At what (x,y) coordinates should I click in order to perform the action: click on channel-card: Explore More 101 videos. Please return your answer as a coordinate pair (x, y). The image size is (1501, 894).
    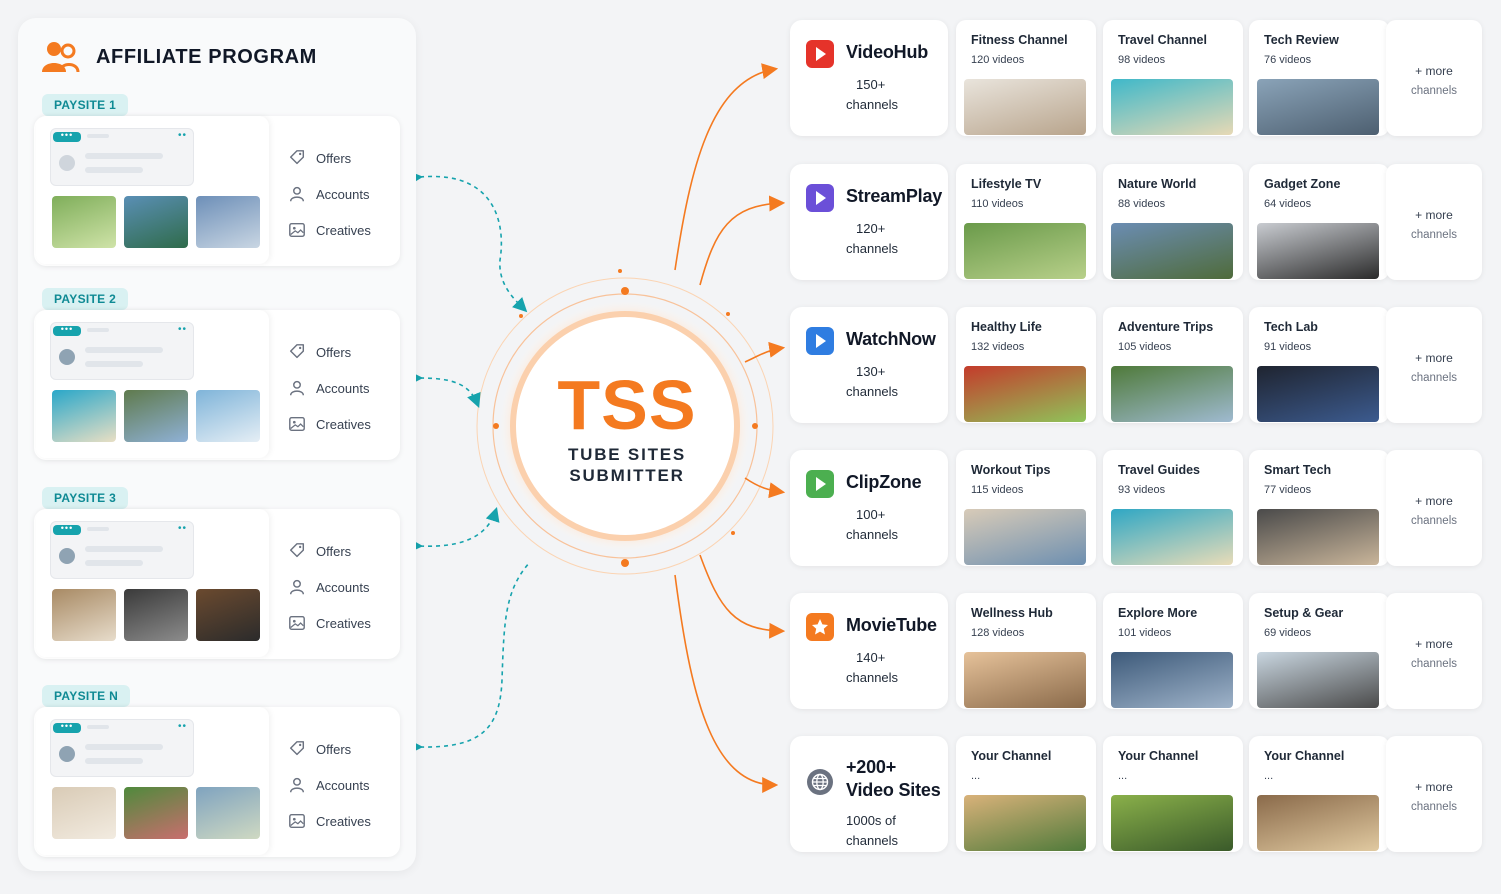
    Looking at the image, I should click on (1173, 651).